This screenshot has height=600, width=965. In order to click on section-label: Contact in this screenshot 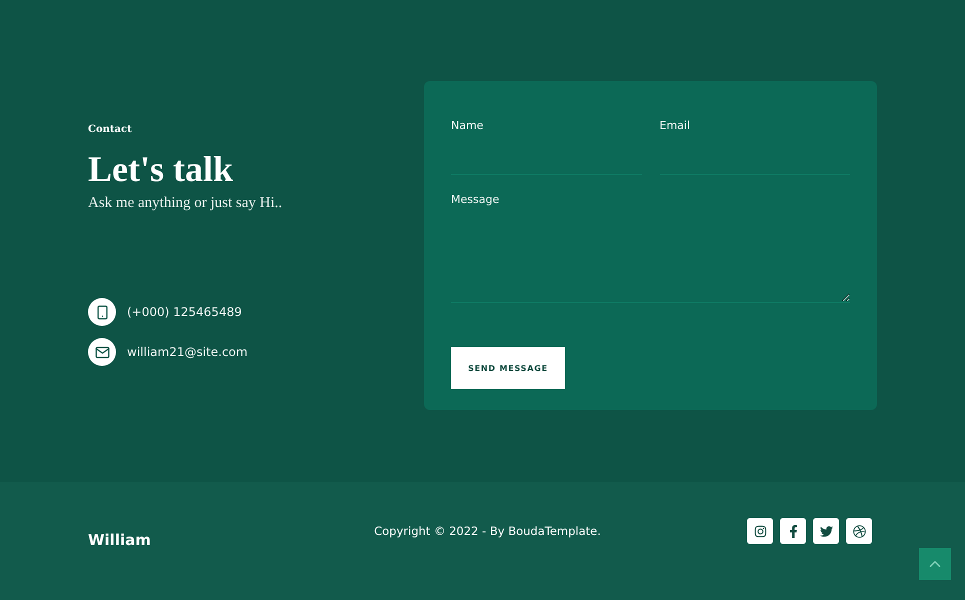, I will do `click(110, 129)`.